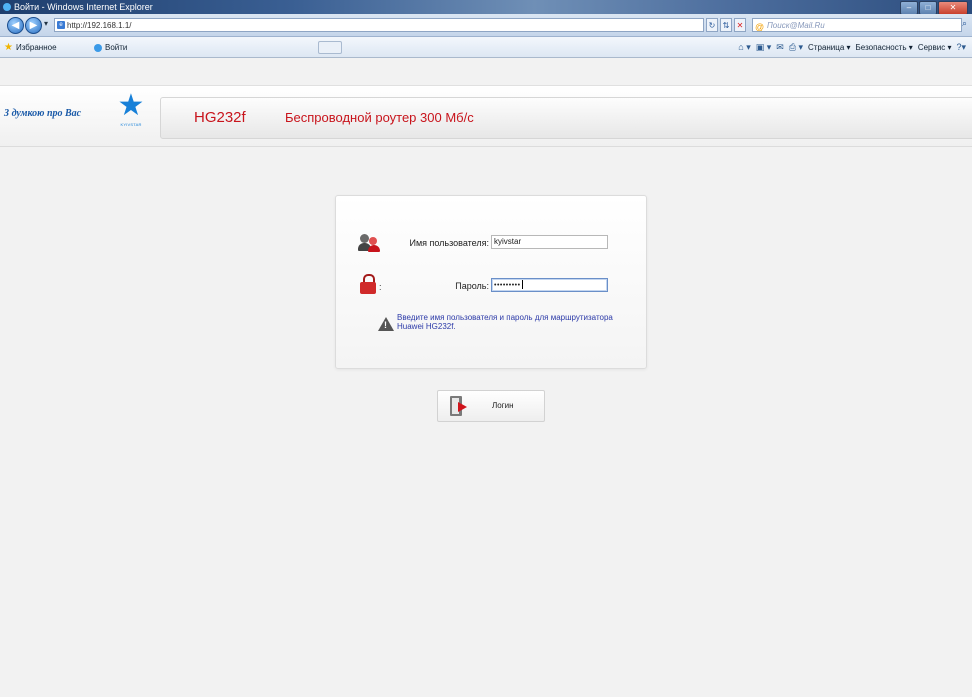 This screenshot has height=697, width=972. Describe the element at coordinates (33, 25) in the screenshot. I see `forward-arrow-icon: ▶` at that location.